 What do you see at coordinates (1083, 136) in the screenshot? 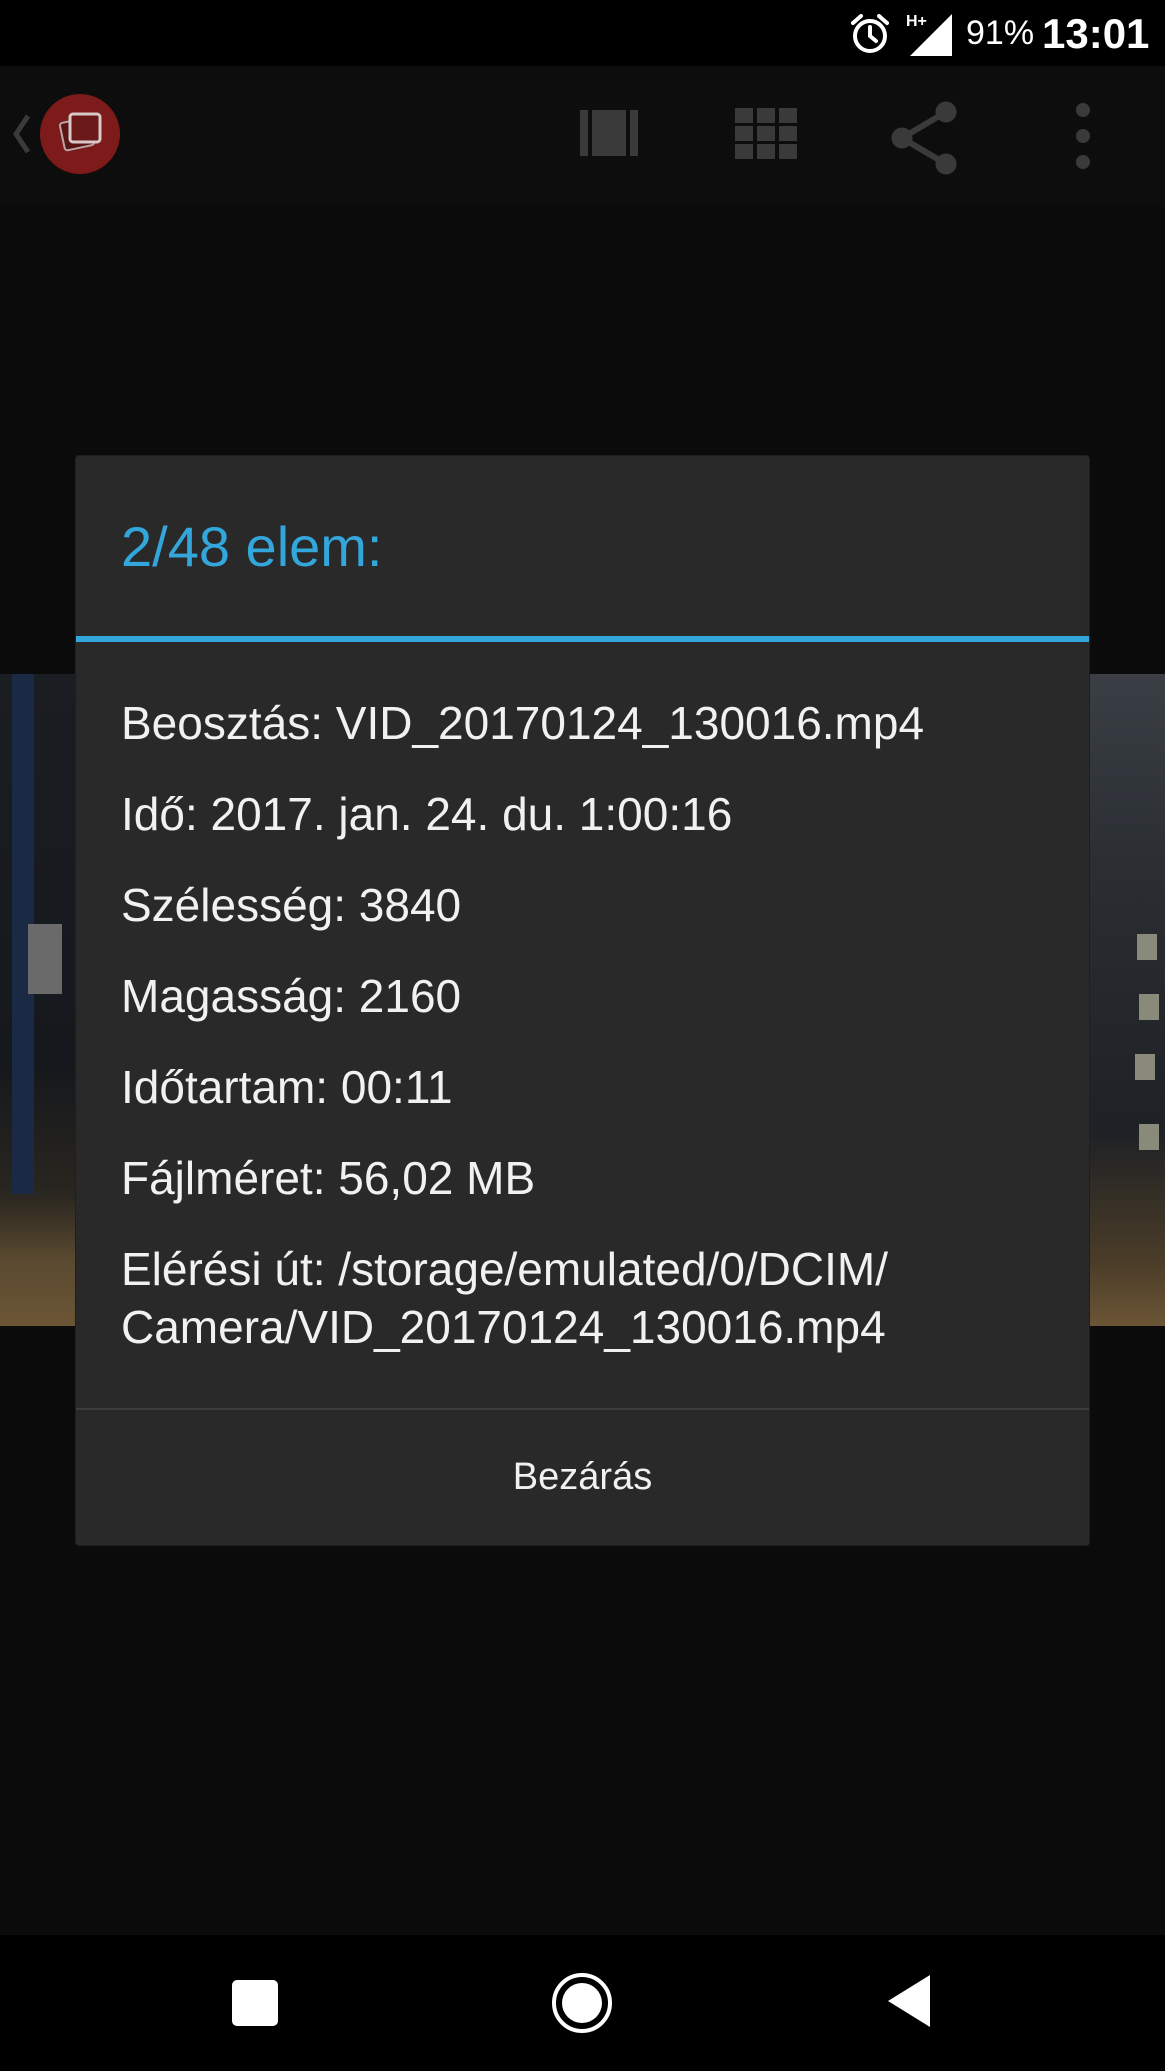
I see `more-vert-icon` at bounding box center [1083, 136].